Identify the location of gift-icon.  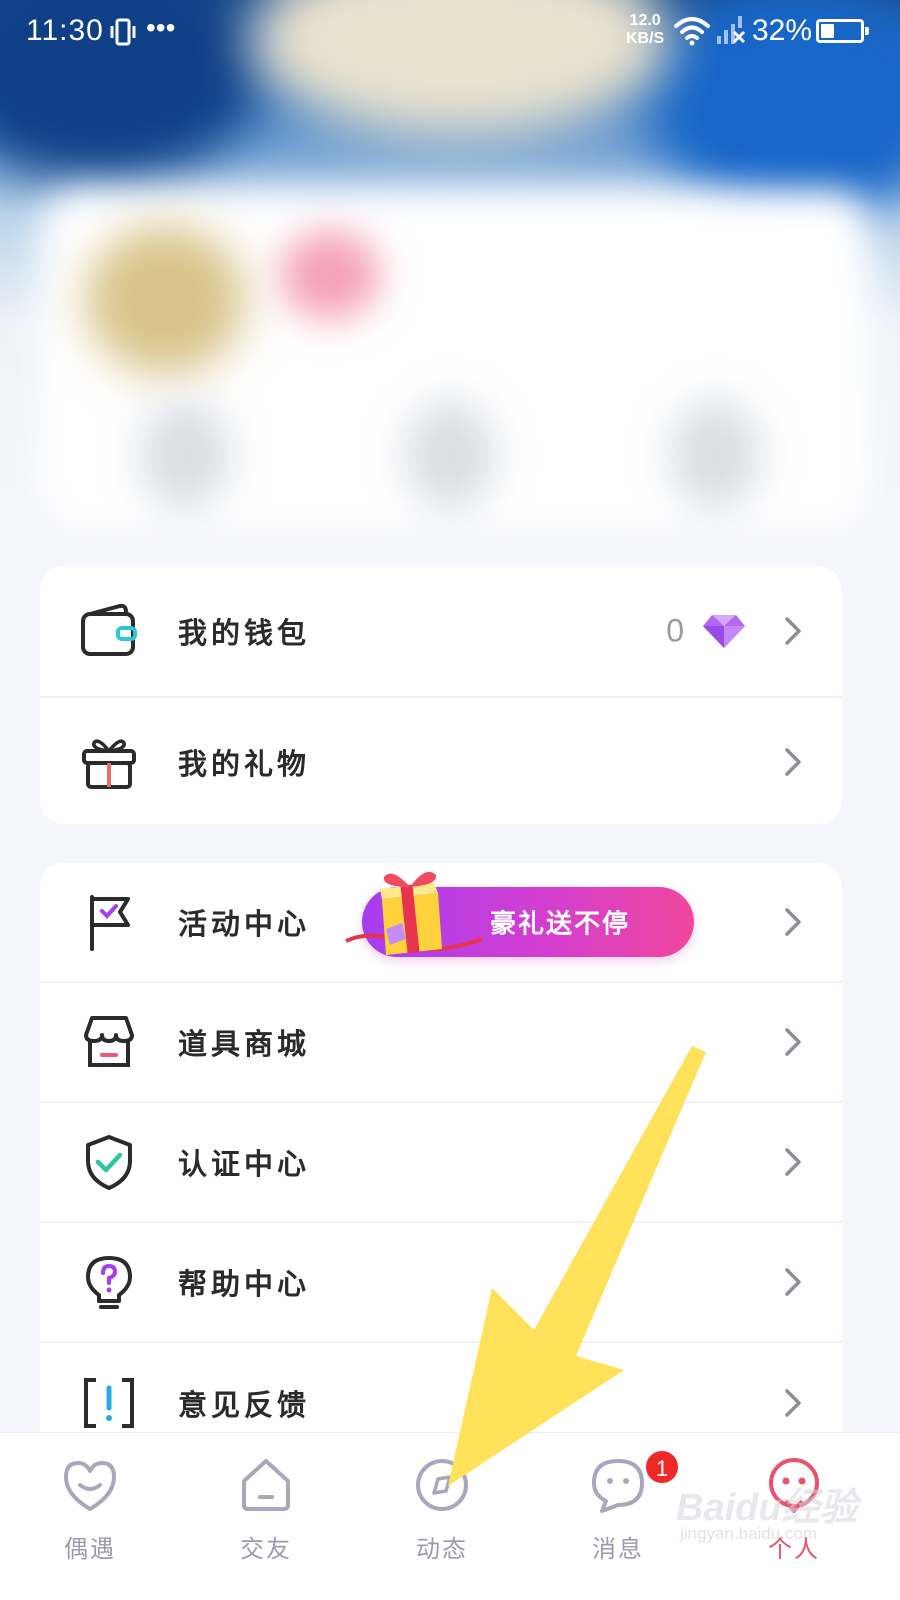
(109, 764).